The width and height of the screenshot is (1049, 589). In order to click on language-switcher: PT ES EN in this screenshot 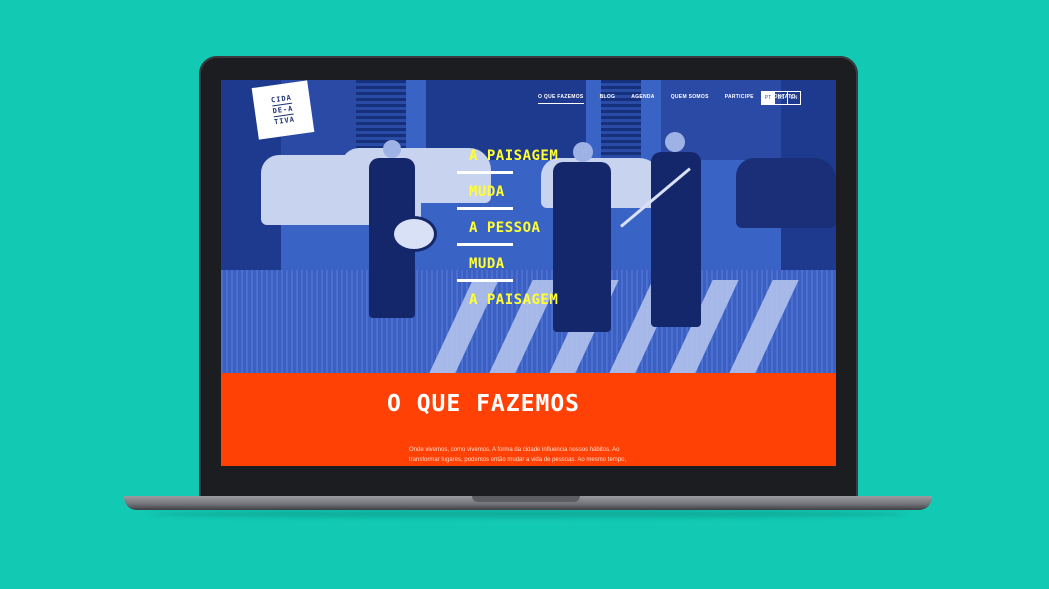, I will do `click(781, 98)`.